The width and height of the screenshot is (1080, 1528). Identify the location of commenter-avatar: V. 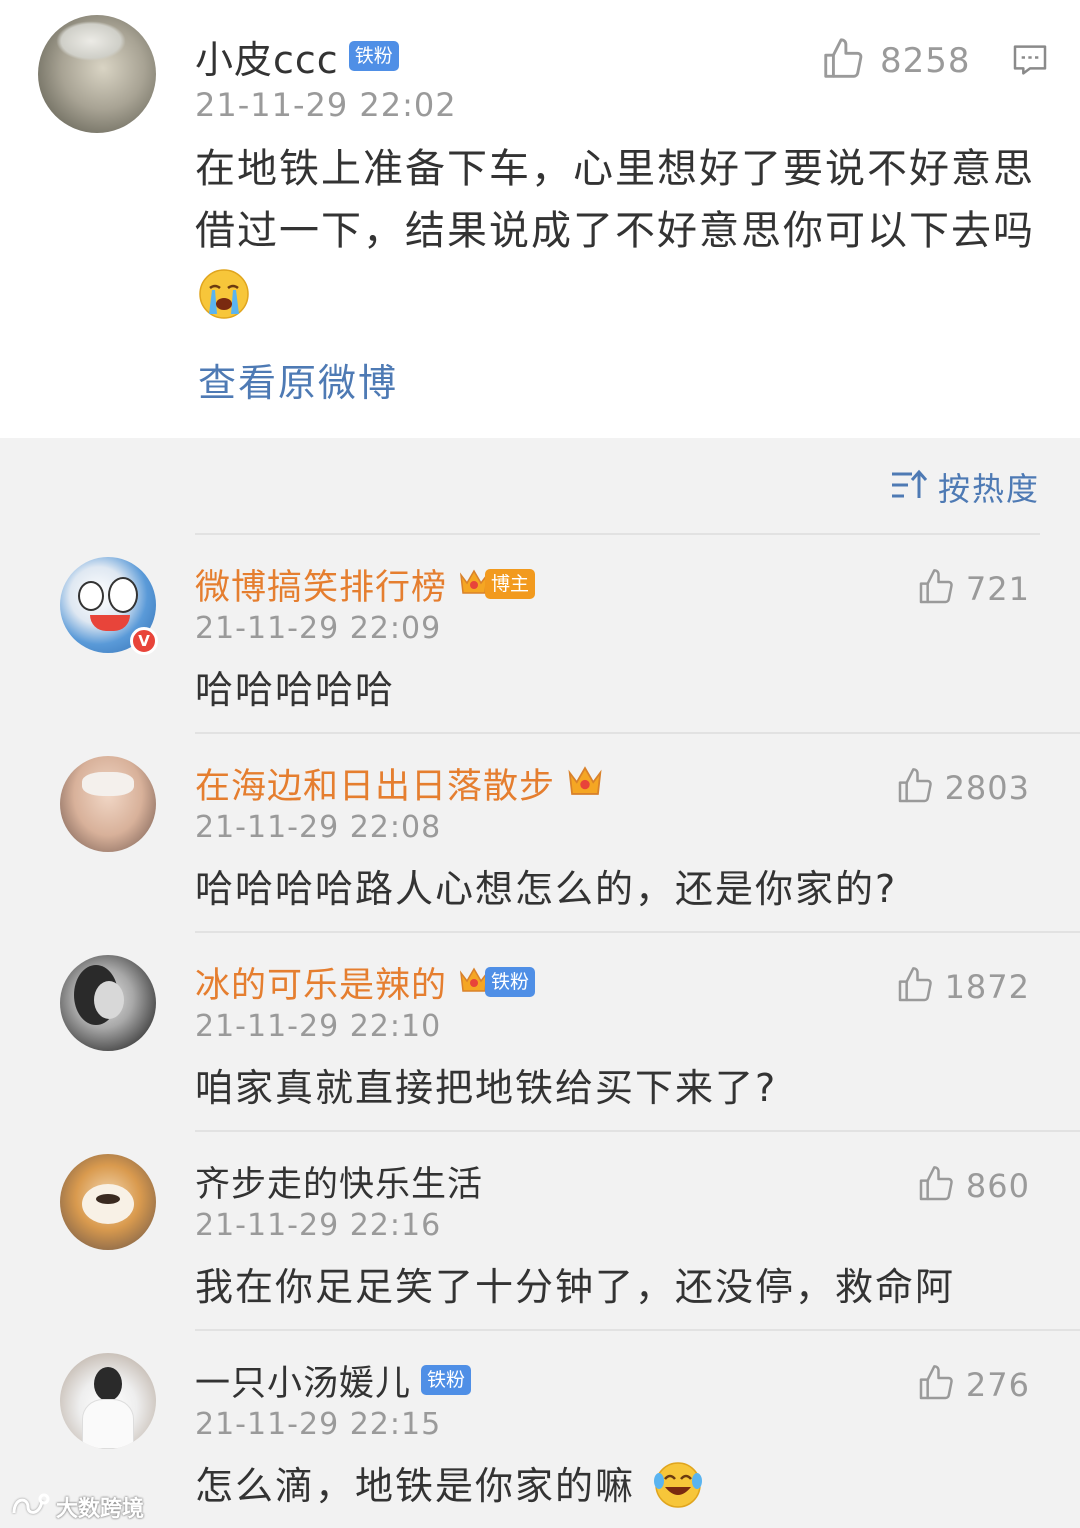
(109, 606).